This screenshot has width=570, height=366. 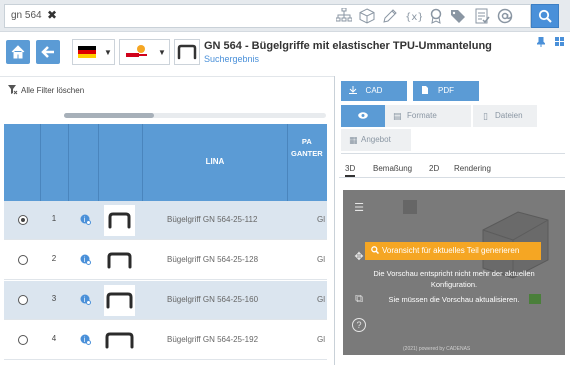 I want to click on search-box: gn 564 ✖ {x}, so click(x=267, y=16).